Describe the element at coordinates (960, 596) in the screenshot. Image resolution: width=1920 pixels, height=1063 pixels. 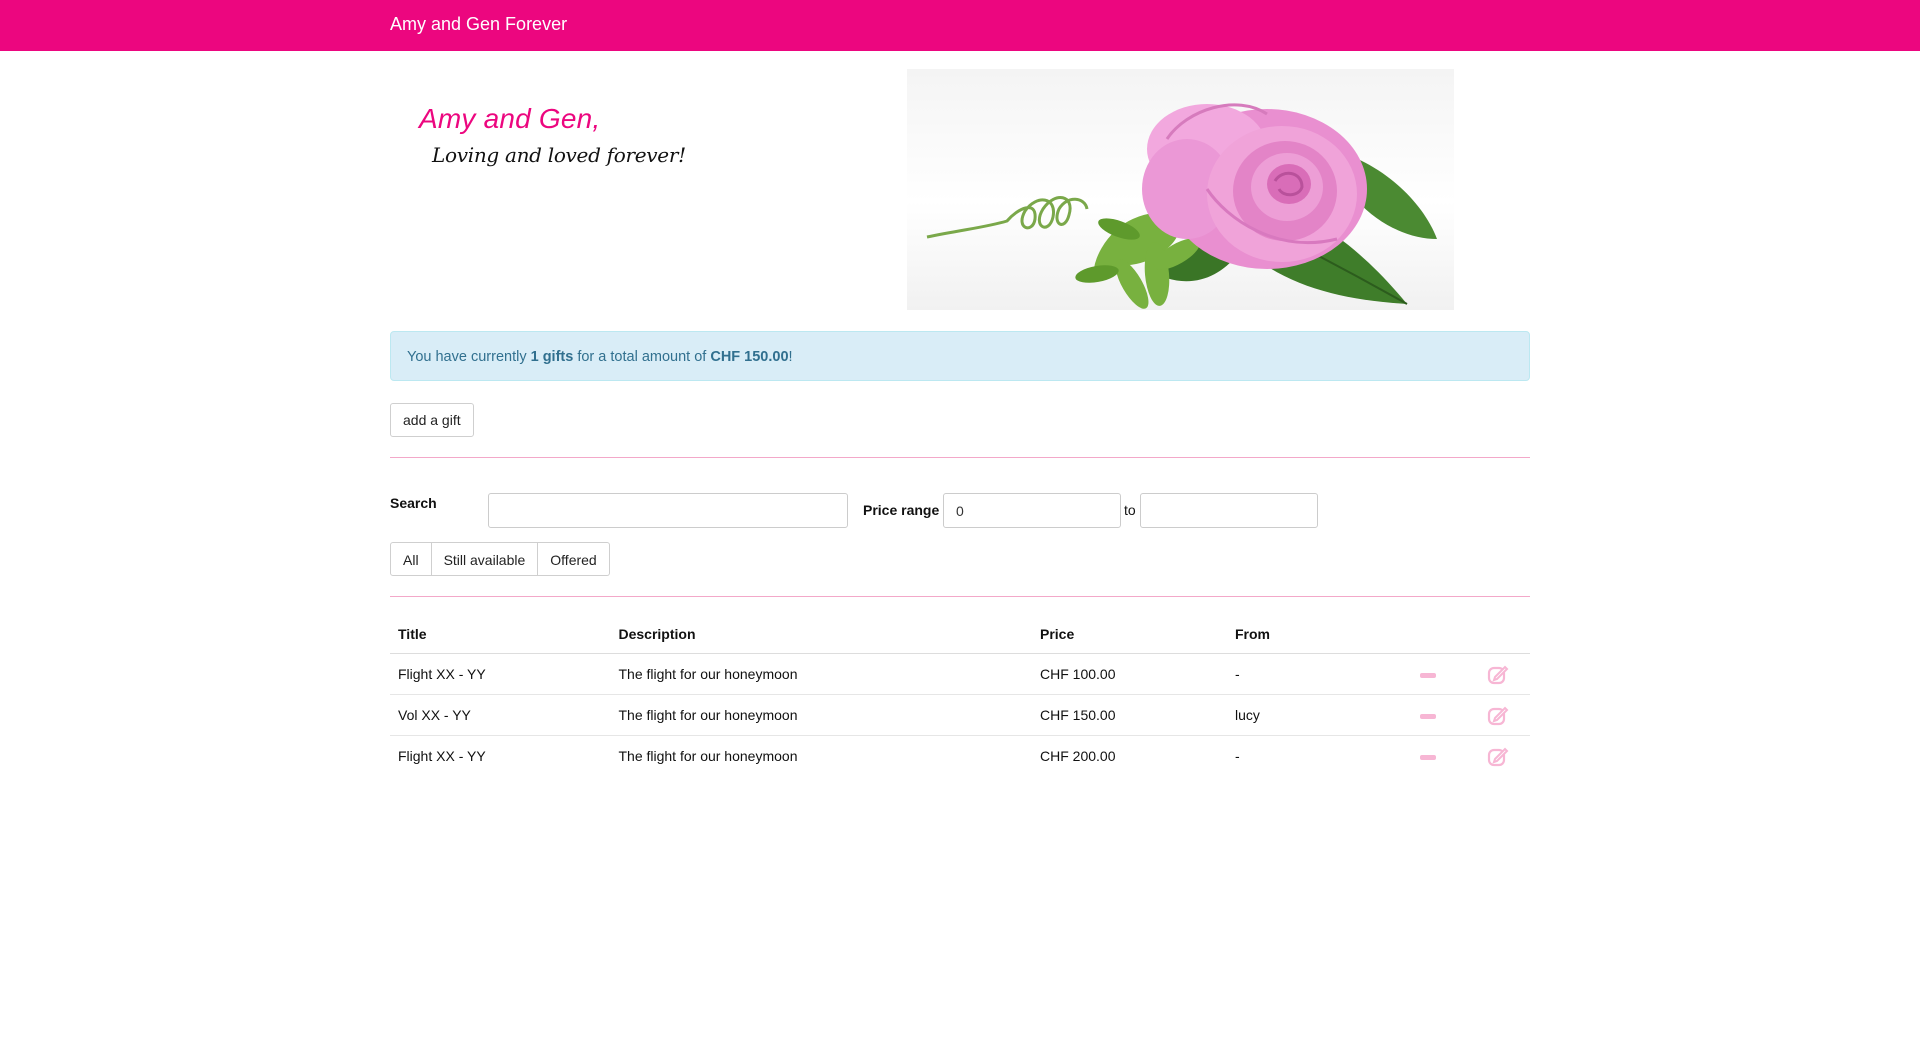
I see `divider-bottom` at that location.